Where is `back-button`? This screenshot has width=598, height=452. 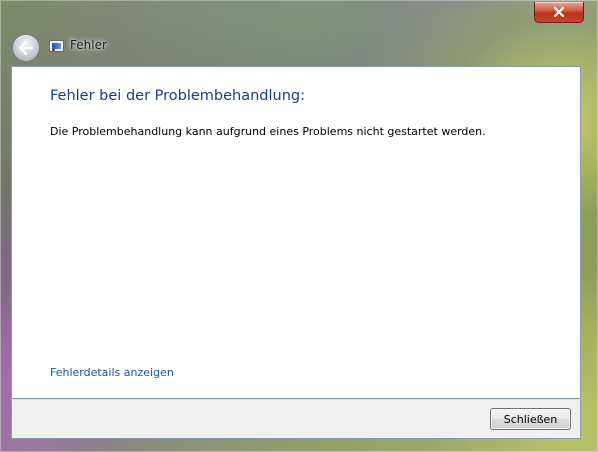 back-button is located at coordinates (26, 48).